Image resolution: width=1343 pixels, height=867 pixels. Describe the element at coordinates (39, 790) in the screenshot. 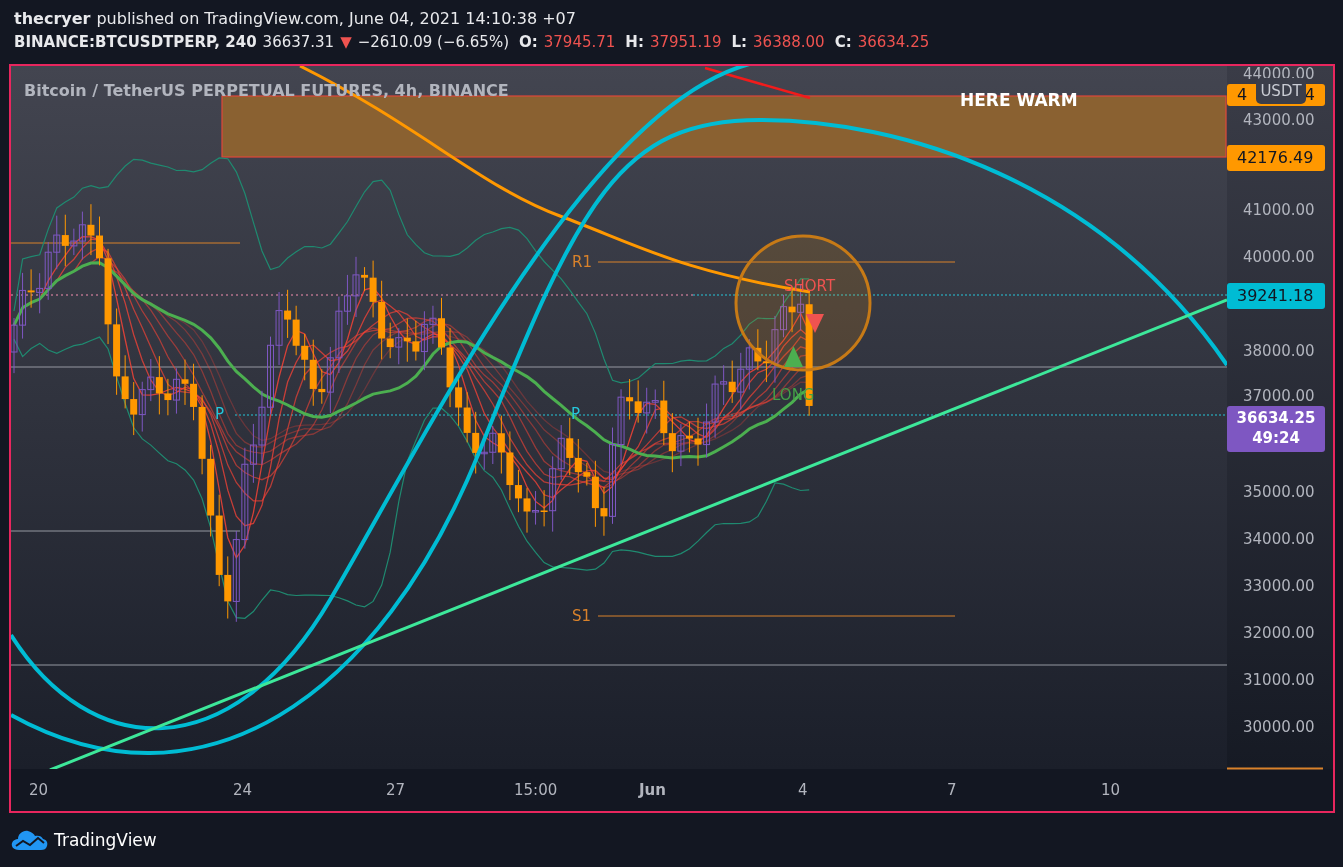

I see `time-axis-label: 20` at that location.